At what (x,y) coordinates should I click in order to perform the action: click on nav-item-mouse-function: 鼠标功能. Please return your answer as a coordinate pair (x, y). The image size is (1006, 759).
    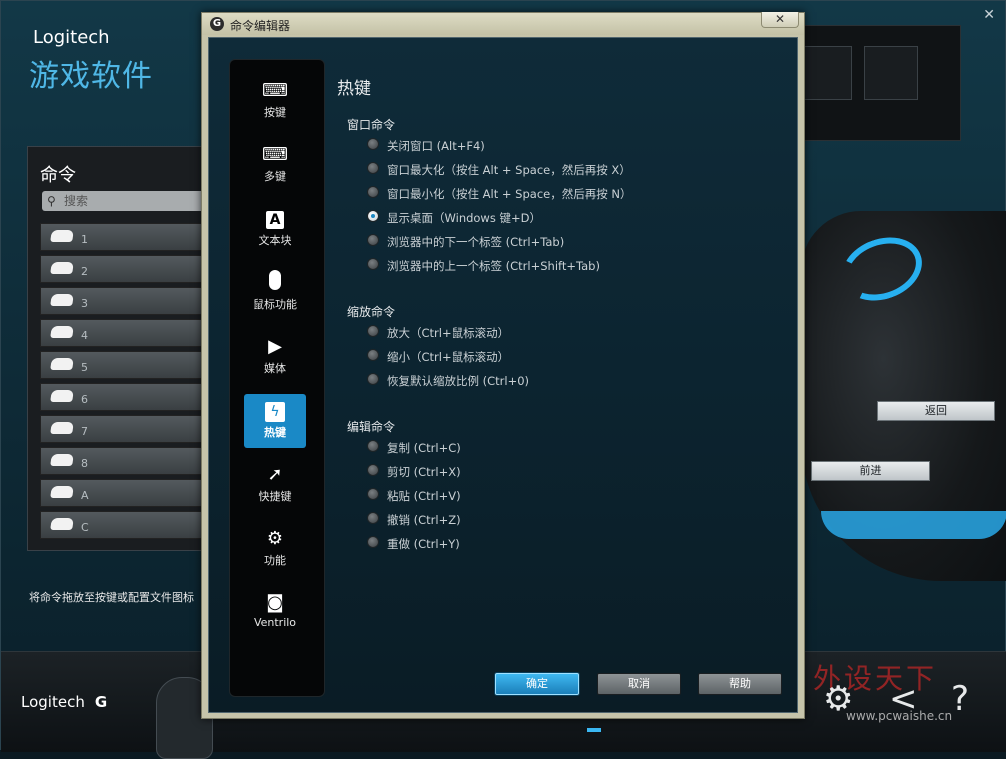
    Looking at the image, I should click on (275, 293).